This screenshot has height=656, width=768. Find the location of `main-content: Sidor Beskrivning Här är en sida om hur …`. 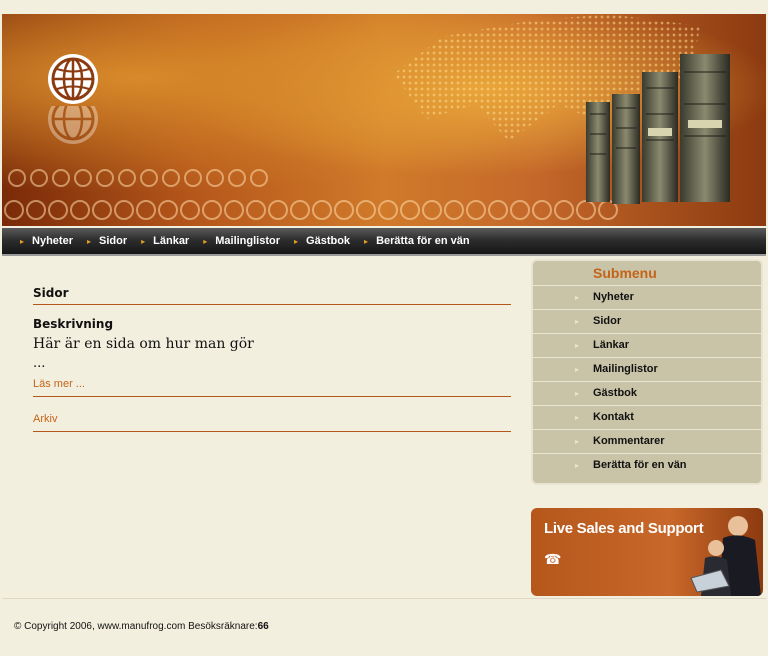

main-content: Sidor Beskrivning Här är en sida om hur … is located at coordinates (272, 359).